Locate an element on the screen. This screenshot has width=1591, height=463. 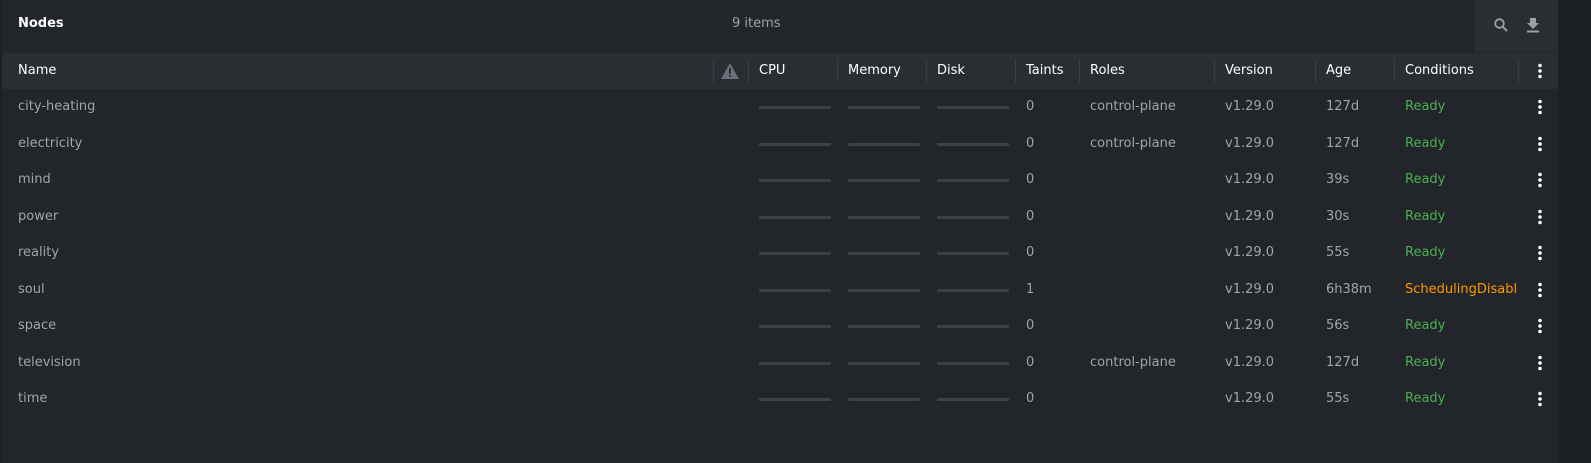
warning-icon is located at coordinates (730, 71).